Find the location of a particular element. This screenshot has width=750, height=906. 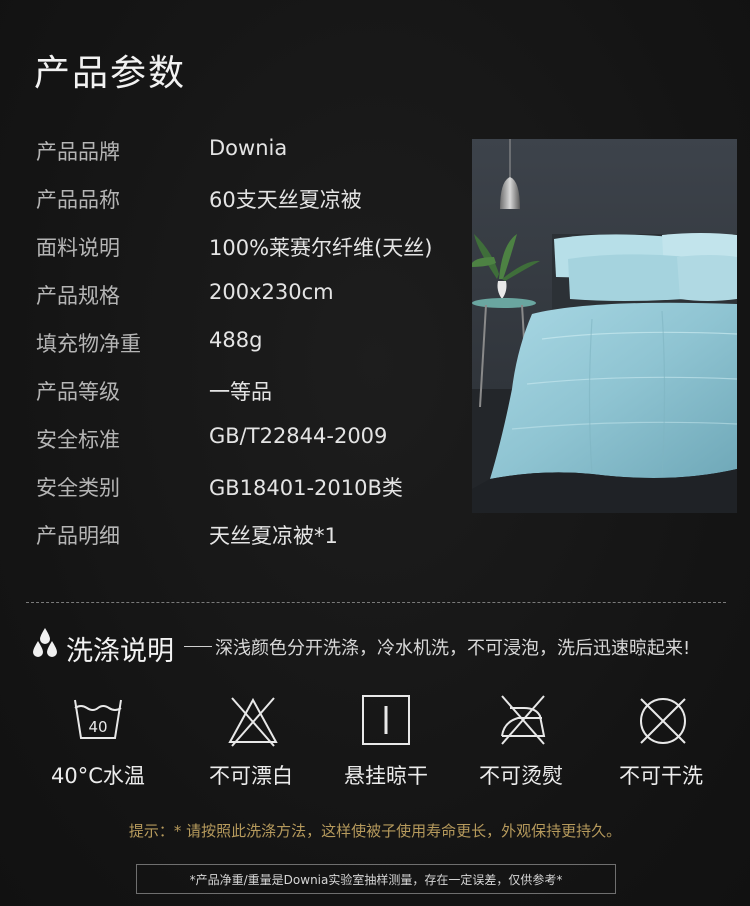

spec-value: 100%莱赛尔纤维(天丝) is located at coordinates (321, 248).